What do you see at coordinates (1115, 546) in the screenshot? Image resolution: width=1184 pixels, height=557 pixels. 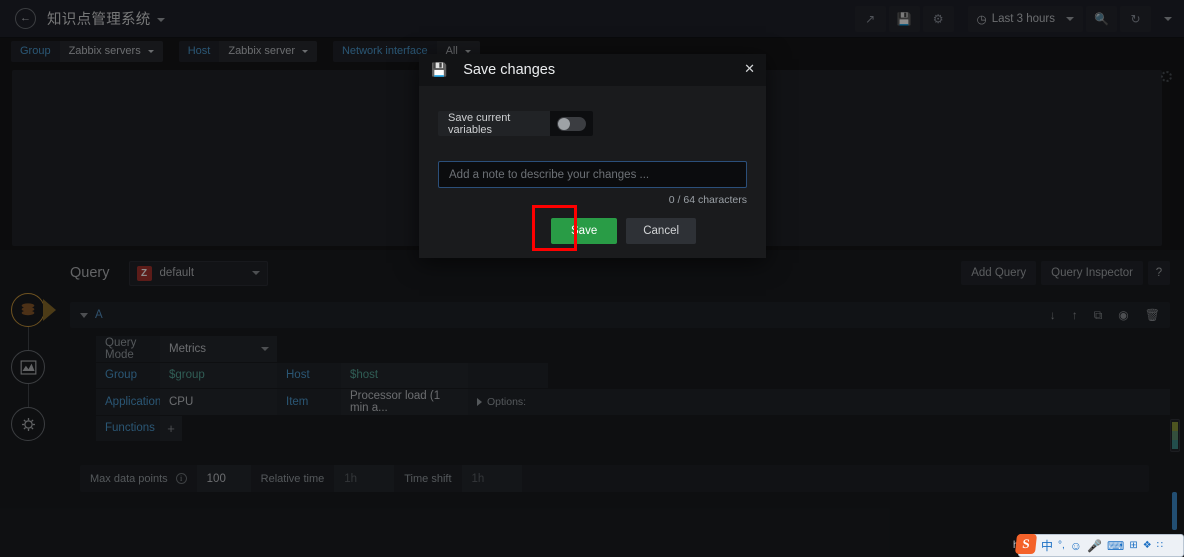 I see `ime-keyboard-icon: ⌨` at bounding box center [1115, 546].